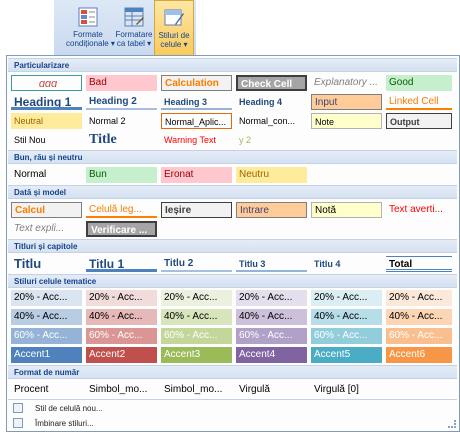 Image resolution: width=460 pixels, height=432 pixels. Describe the element at coordinates (346, 390) in the screenshot. I see `style-cell: Virgulă [0]` at that location.